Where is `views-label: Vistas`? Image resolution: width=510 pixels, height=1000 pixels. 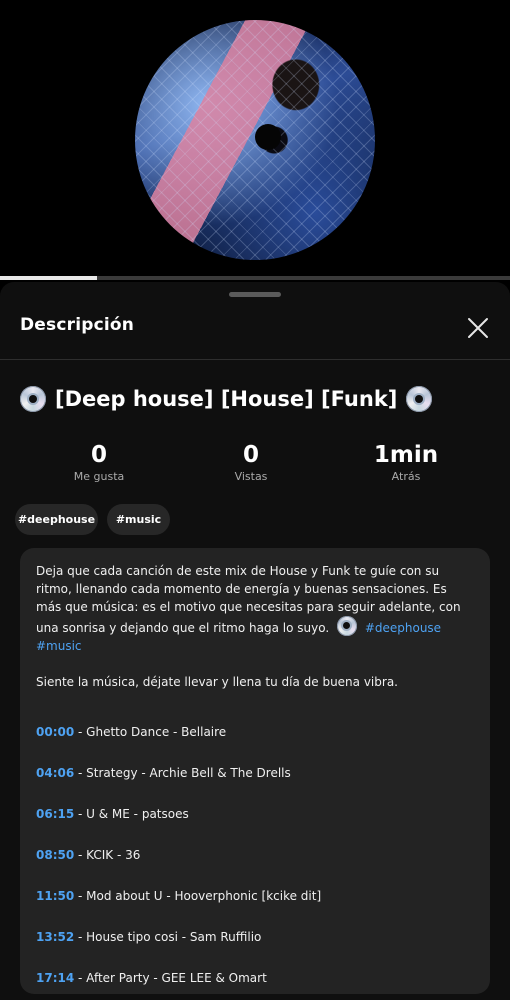 views-label: Vistas is located at coordinates (251, 476).